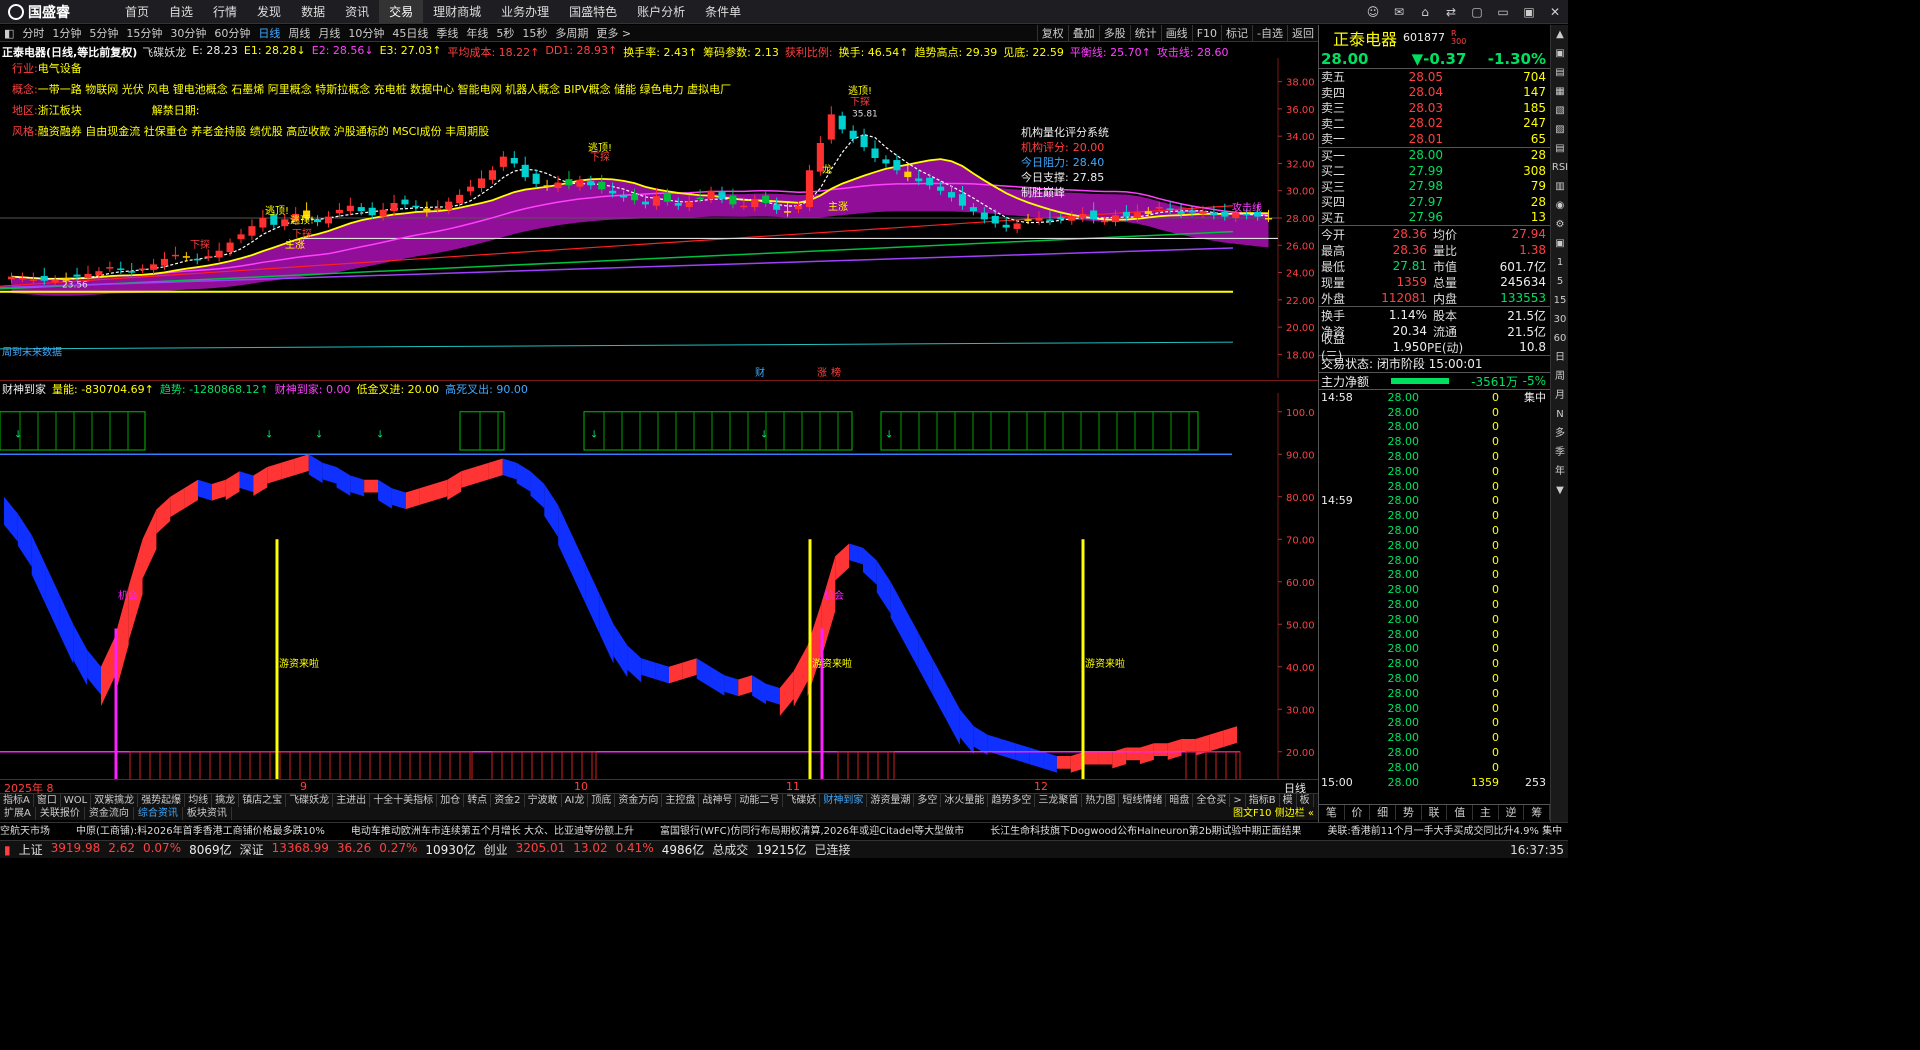  I want to click on indicator-tab: 十全十美指标, so click(404, 800).